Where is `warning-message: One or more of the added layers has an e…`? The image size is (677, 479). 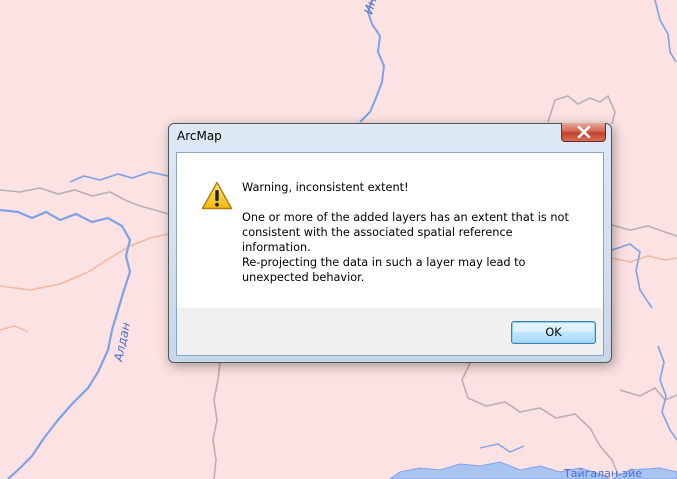
warning-message: One or more of the added layers has an e… is located at coordinates (405, 232).